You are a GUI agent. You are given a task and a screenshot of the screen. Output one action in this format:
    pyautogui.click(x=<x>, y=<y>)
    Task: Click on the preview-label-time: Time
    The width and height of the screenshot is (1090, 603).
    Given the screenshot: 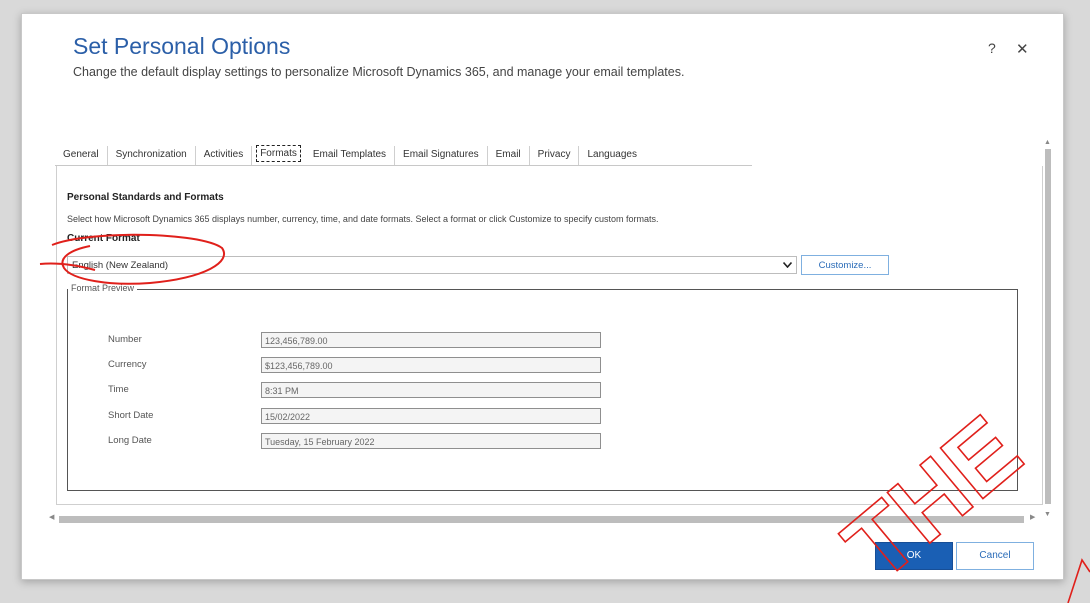 What is the action you would take?
    pyautogui.click(x=118, y=389)
    